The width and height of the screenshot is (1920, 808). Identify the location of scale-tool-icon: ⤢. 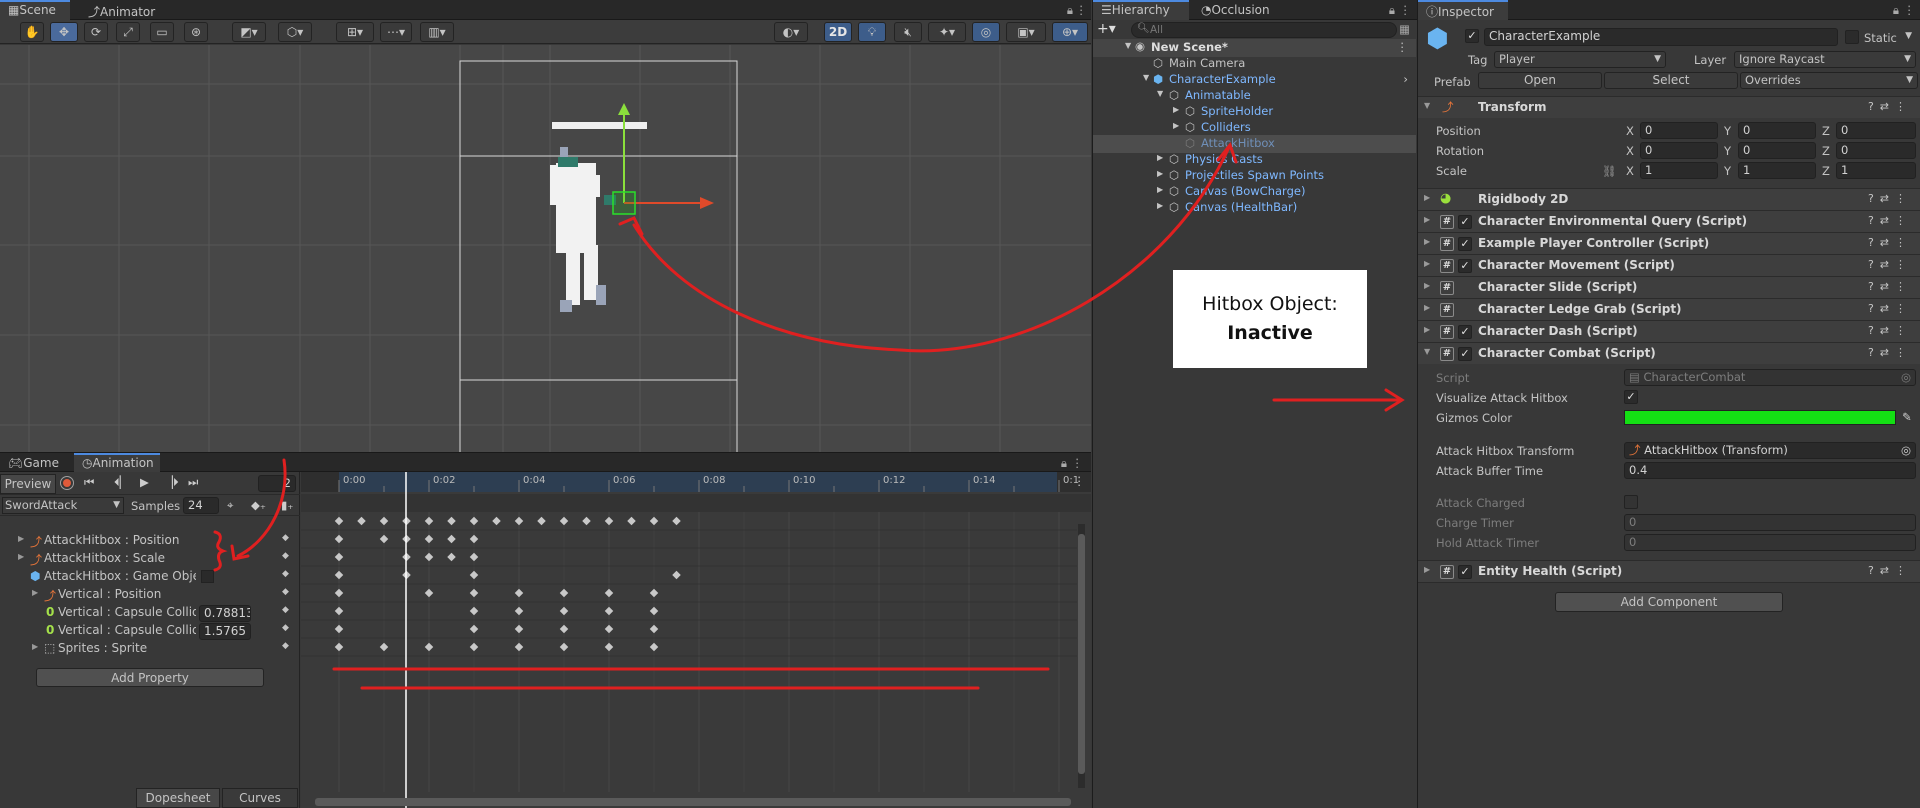
(128, 32).